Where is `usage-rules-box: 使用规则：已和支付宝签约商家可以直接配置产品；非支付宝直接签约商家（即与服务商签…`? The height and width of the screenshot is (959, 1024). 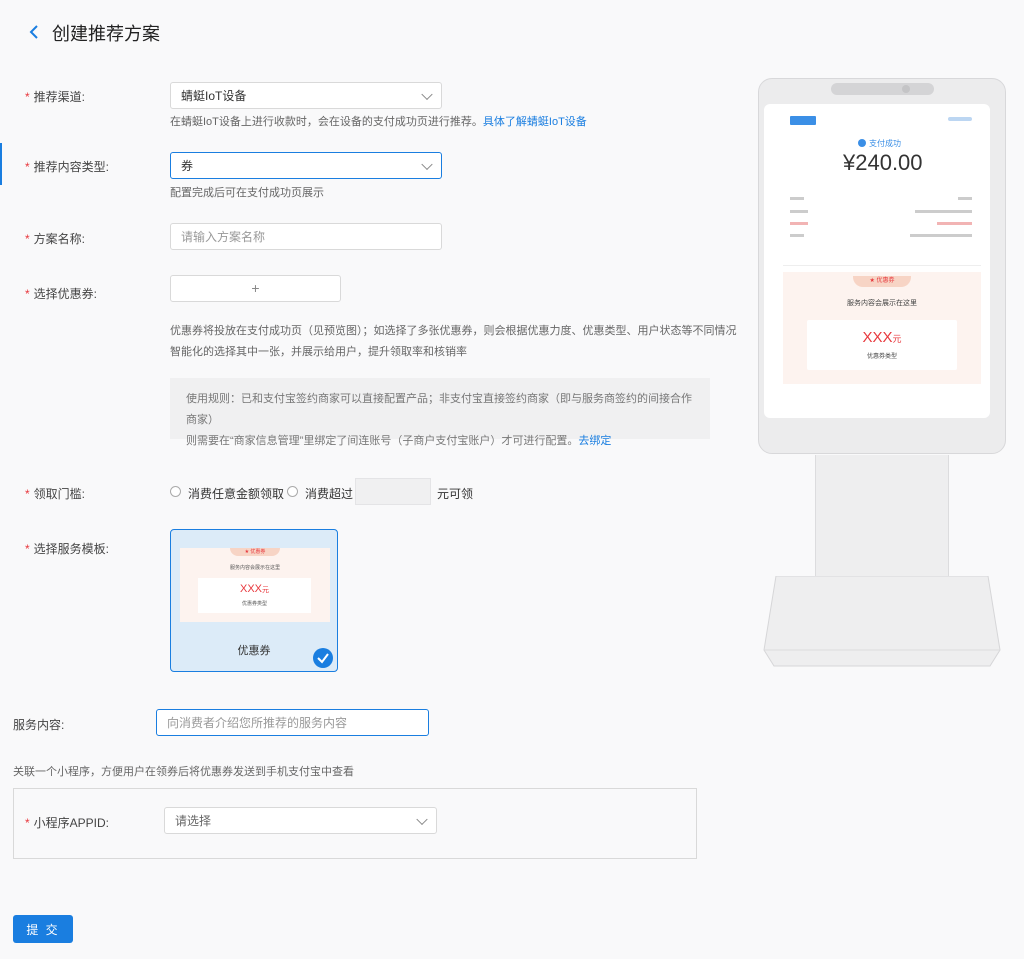
usage-rules-box: 使用规则：已和支付宝签约商家可以直接配置产品；非支付宝直接签约商家（即与服务商签… is located at coordinates (440, 412).